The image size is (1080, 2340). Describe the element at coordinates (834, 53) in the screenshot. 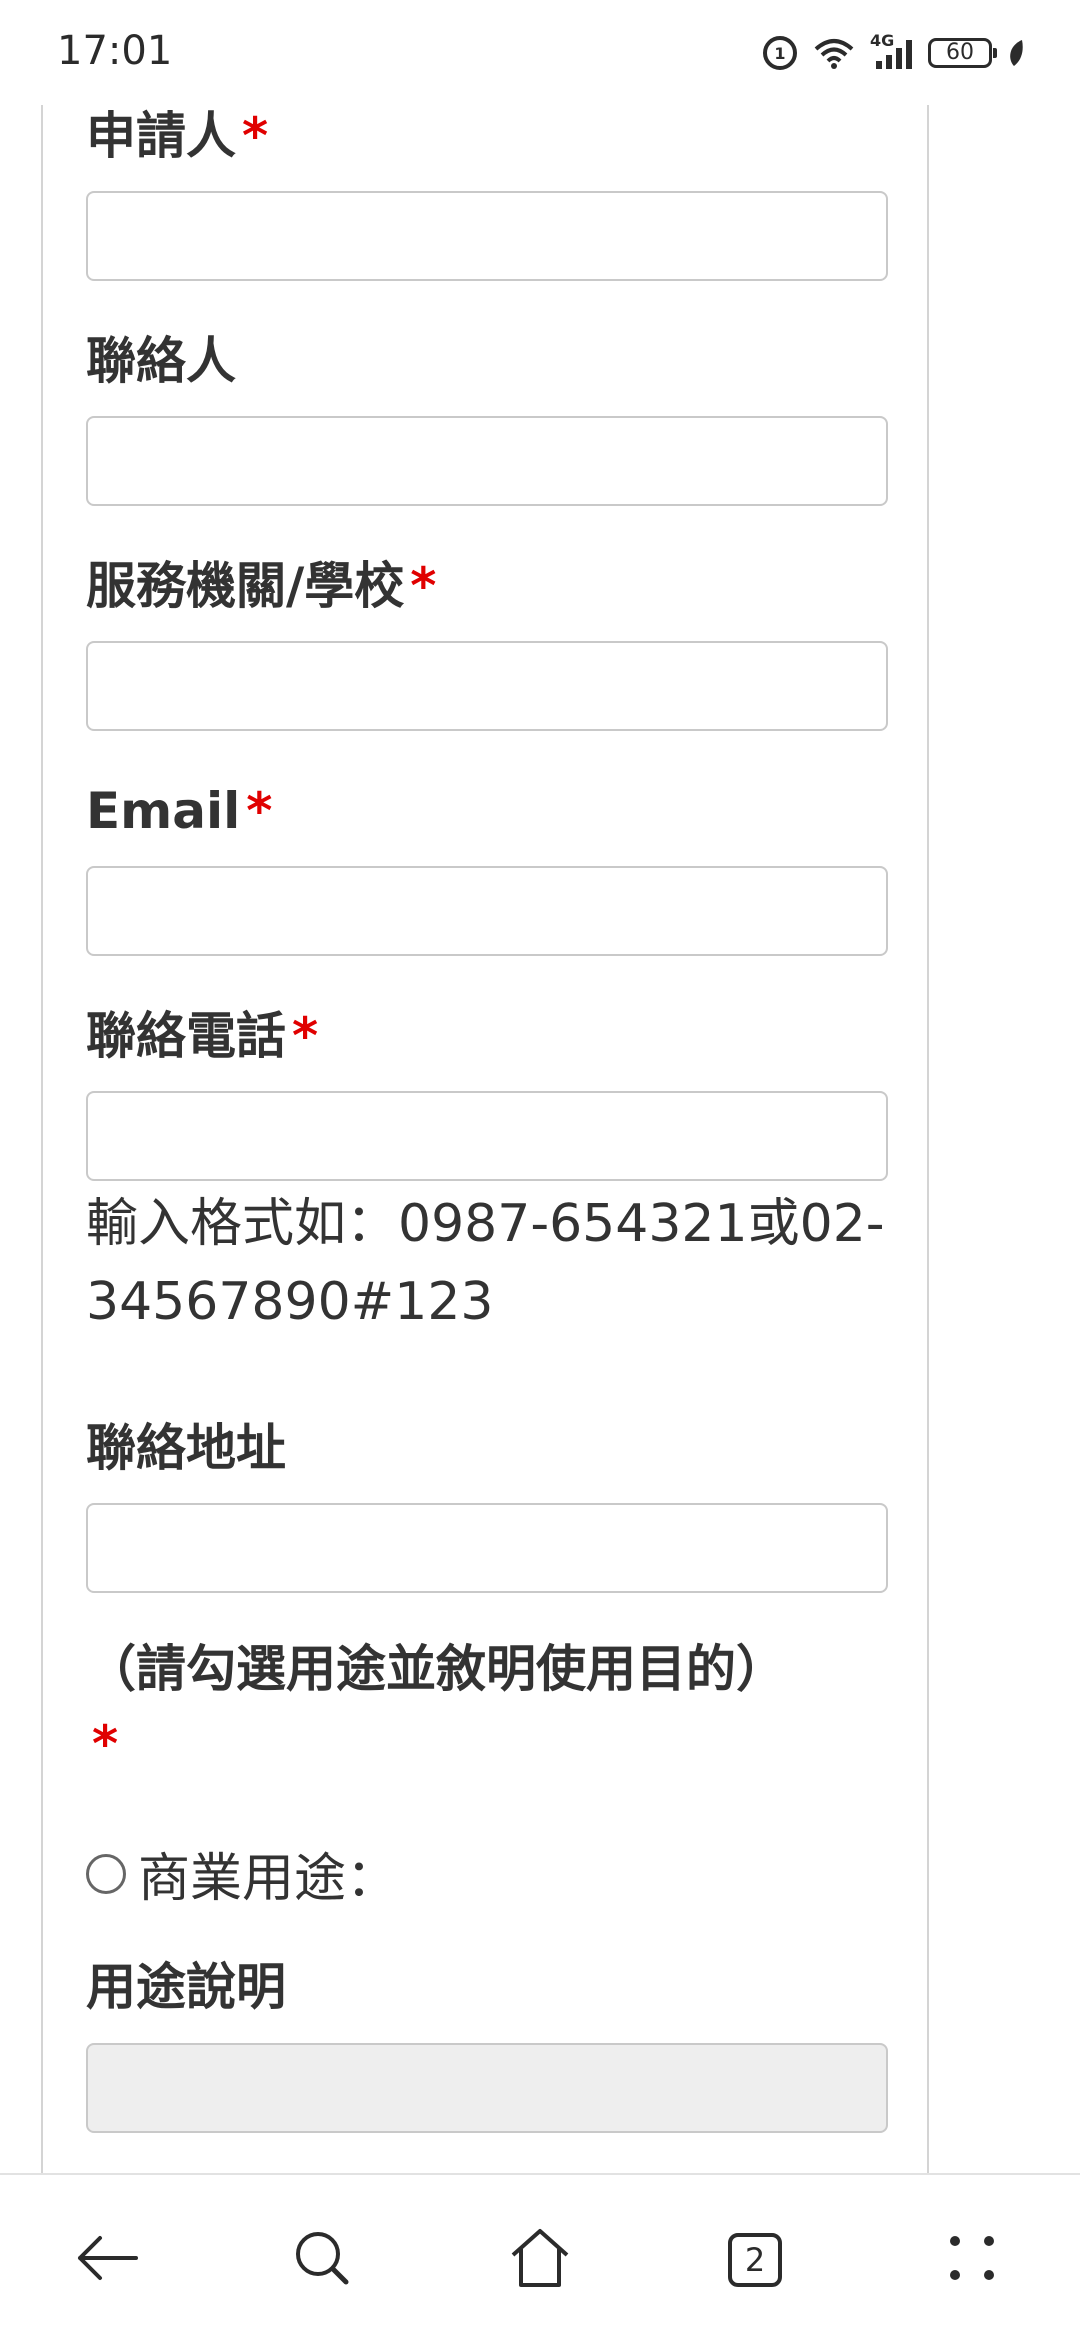

I see `wifi-icon` at that location.